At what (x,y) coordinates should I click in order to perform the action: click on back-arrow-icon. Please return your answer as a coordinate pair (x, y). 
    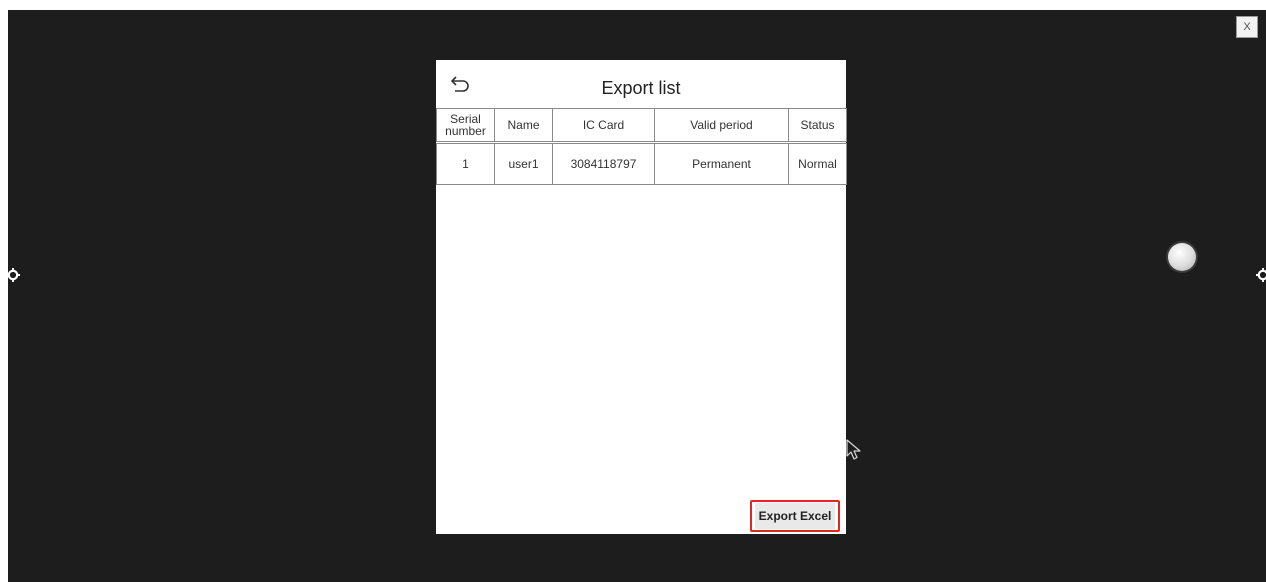
    Looking at the image, I should click on (461, 84).